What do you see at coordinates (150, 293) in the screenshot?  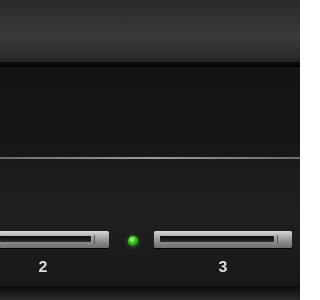 I see `bottom-base` at bounding box center [150, 293].